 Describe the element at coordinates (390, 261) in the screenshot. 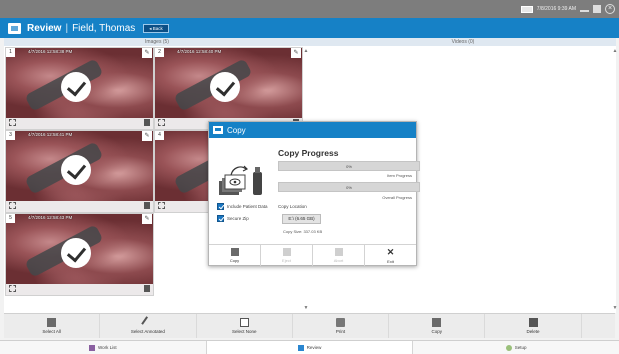

I see `dialog-exit-label: Exit` at that location.